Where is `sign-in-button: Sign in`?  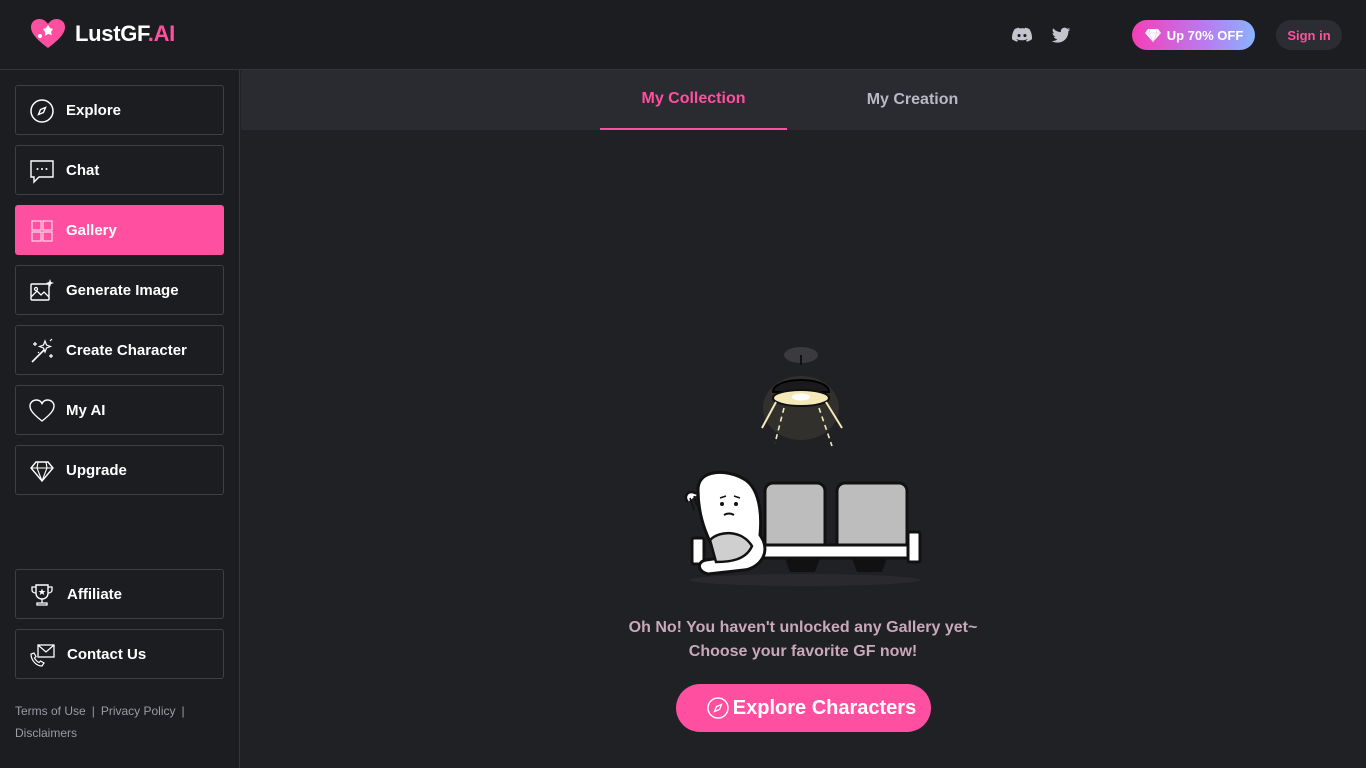
sign-in-button: Sign in is located at coordinates (1309, 35).